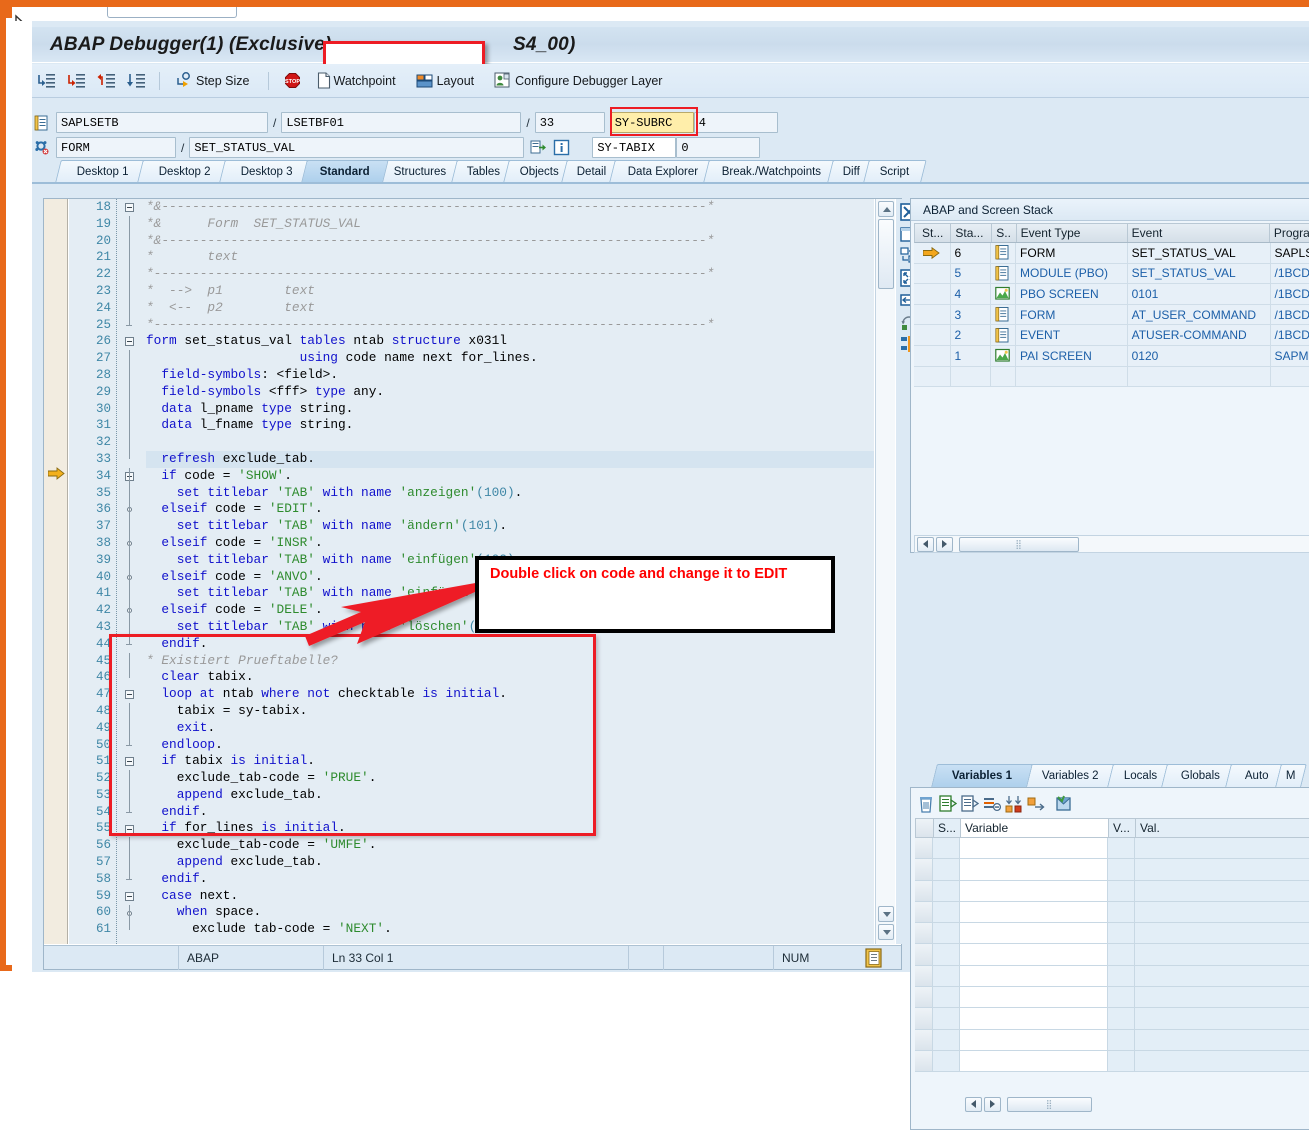 The height and width of the screenshot is (1130, 1309). I want to click on code-line: * text, so click(510, 257).